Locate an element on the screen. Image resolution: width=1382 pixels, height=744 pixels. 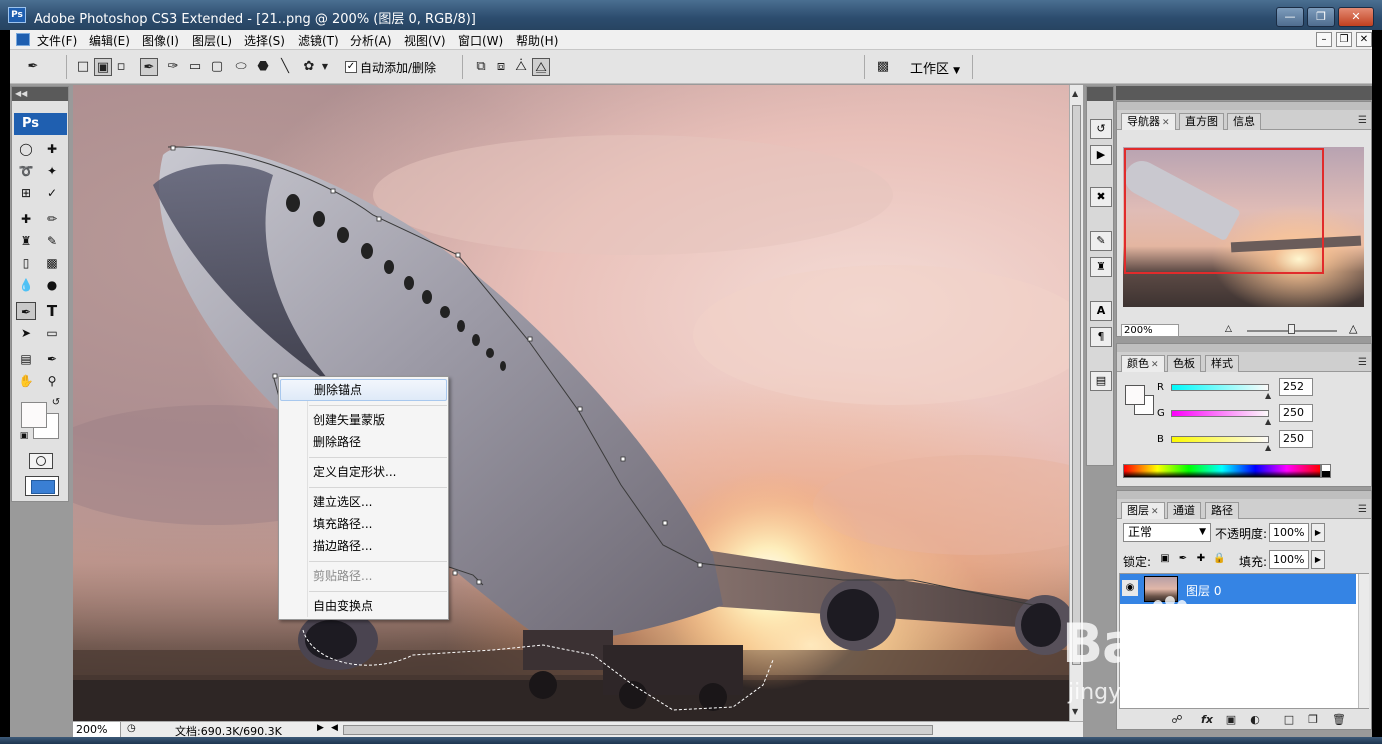
menu-select: 选择(S) is located at coordinates (264, 40).